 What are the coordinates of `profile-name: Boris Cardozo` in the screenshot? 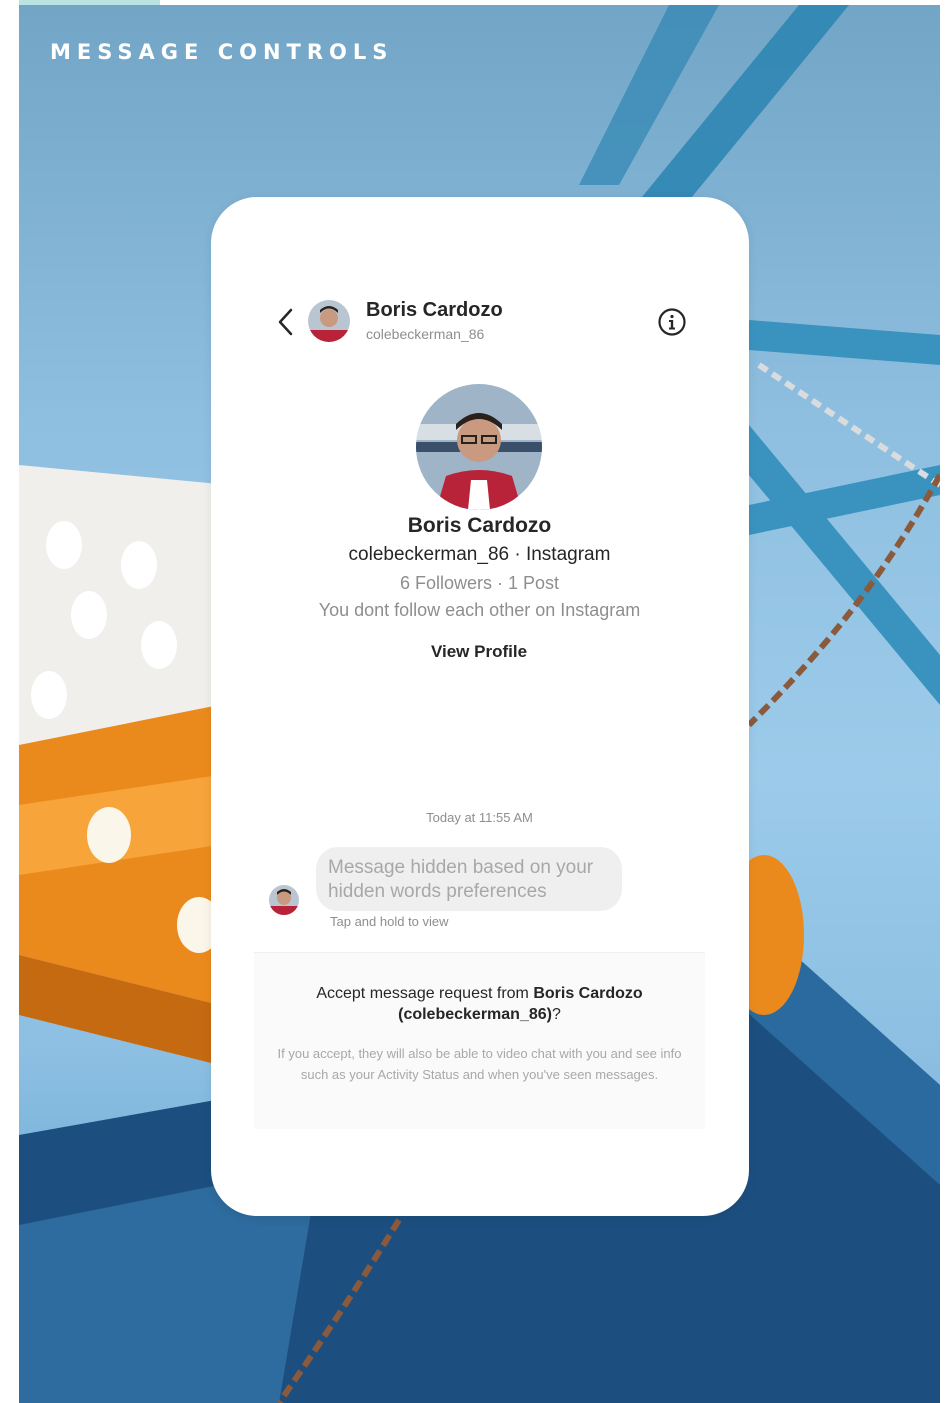 It's located at (479, 525).